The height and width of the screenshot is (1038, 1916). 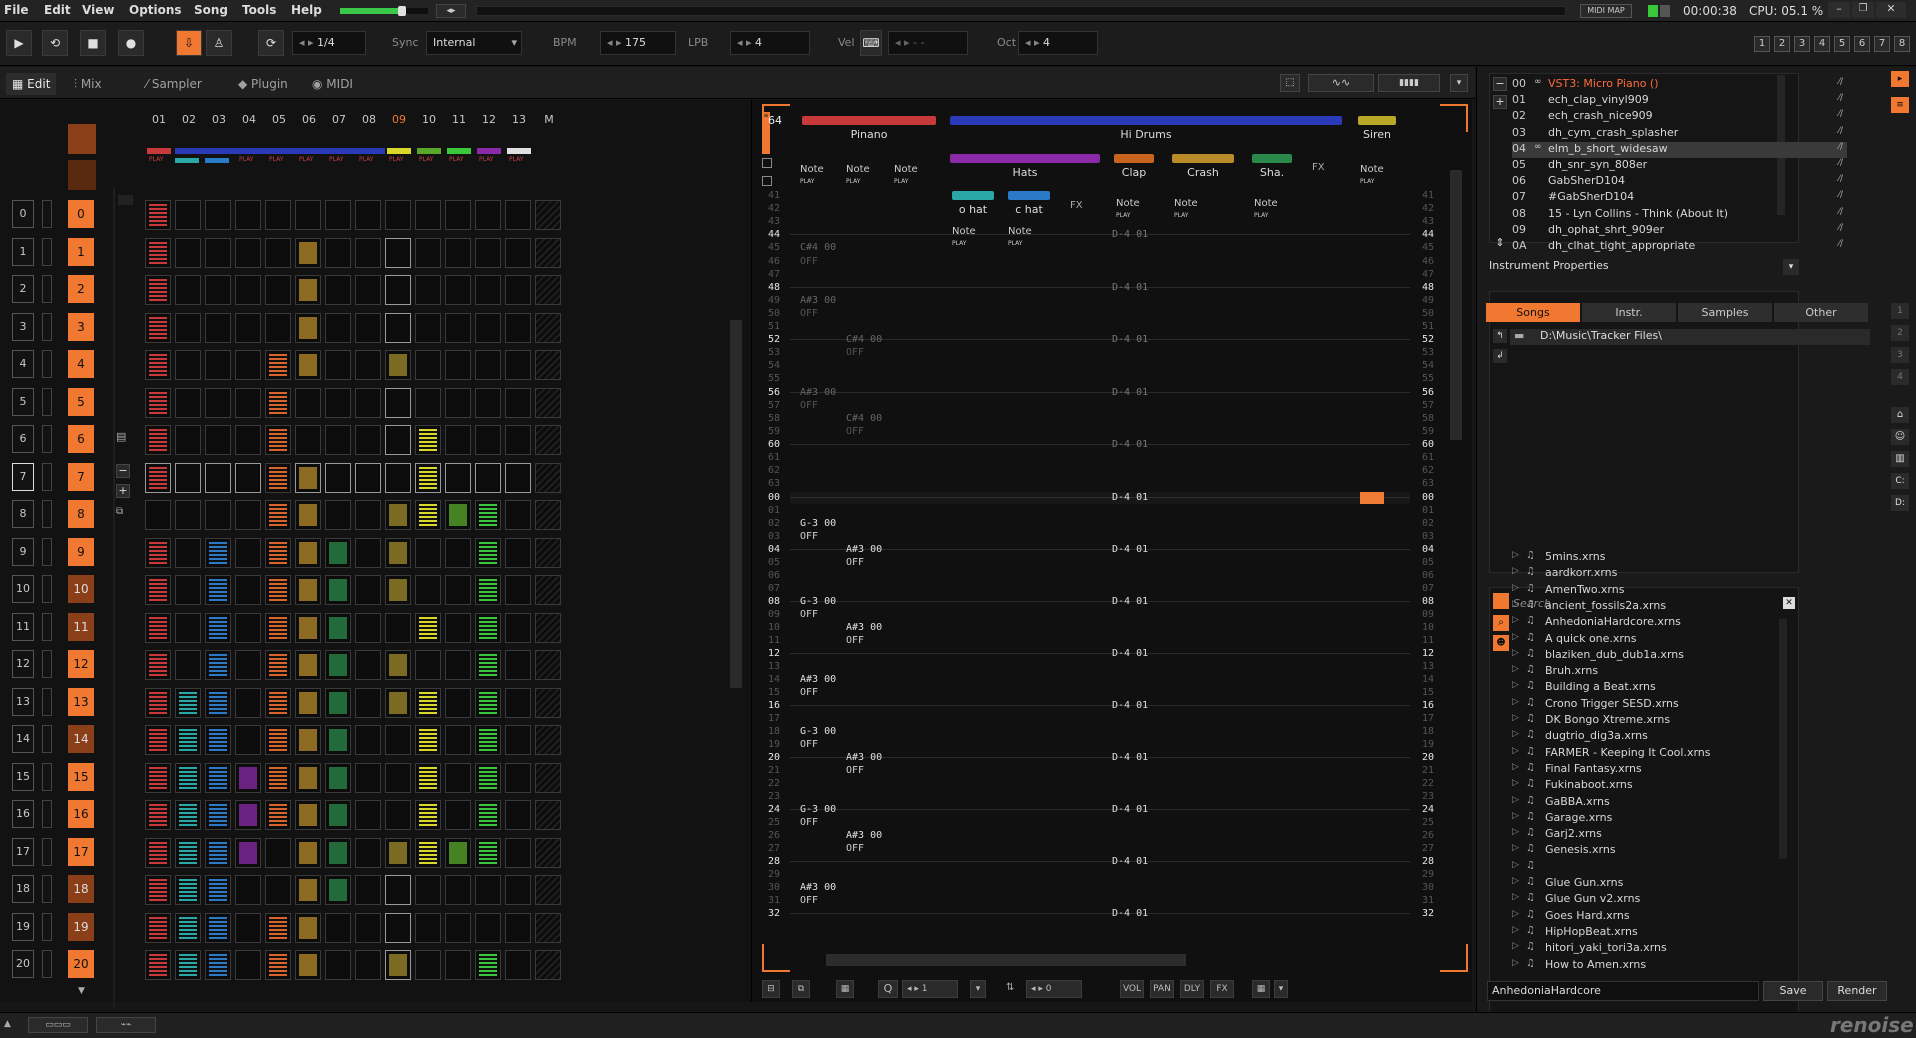 I want to click on instrument-item: 07 #GabSherD104 ⁄∕, so click(x=1679, y=198).